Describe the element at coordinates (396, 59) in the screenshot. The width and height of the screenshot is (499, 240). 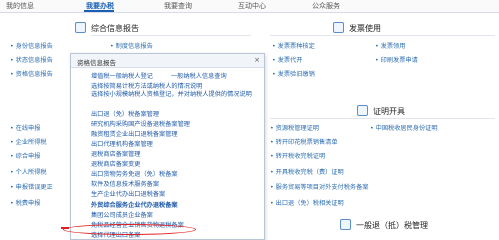
I see `list-item: • 印刷发票申请` at that location.